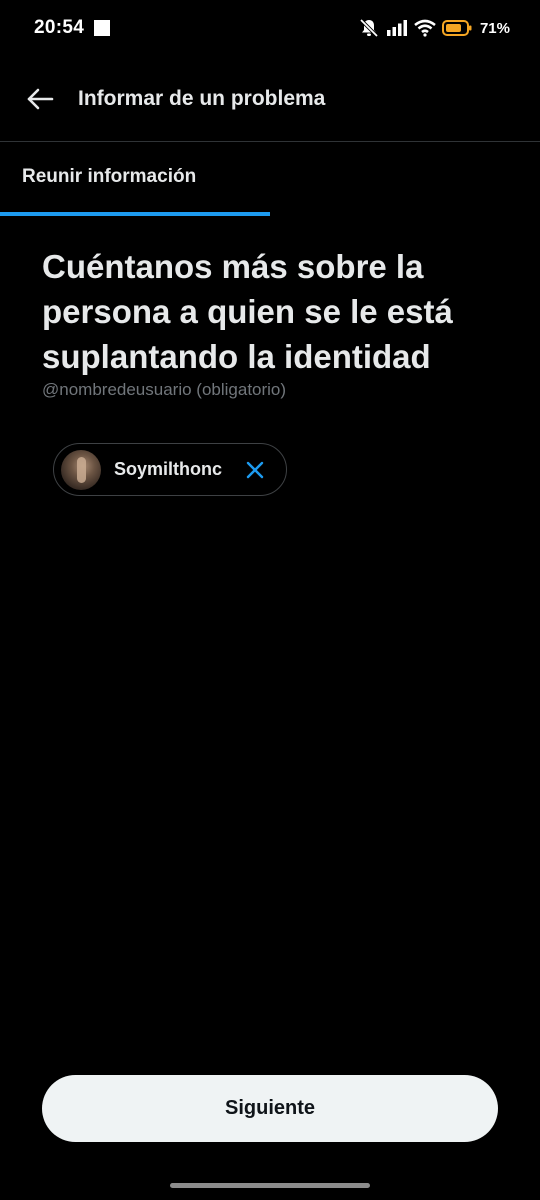  I want to click on username-hint: @nombredeusuario (obligatorio), so click(164, 389).